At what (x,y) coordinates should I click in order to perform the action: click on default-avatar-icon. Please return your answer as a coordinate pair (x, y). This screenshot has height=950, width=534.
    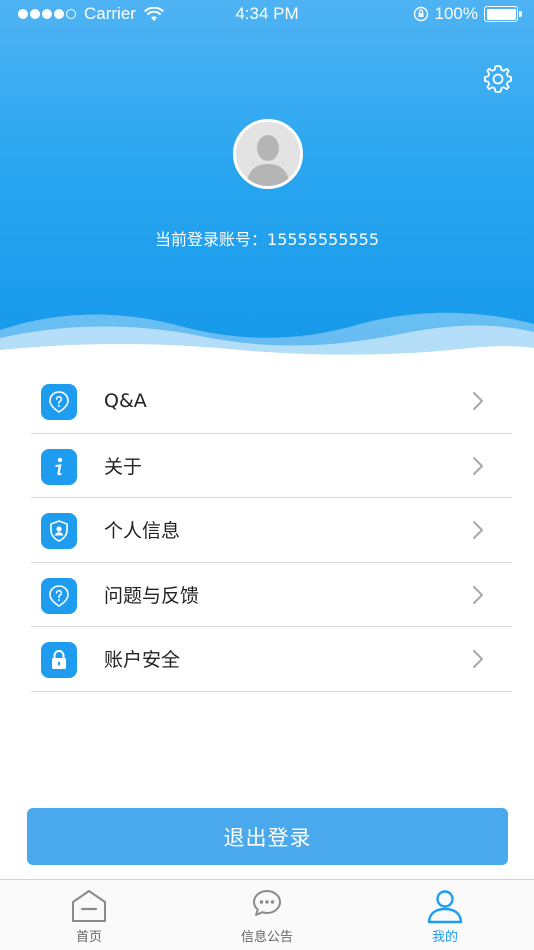
    Looking at the image, I should click on (268, 154).